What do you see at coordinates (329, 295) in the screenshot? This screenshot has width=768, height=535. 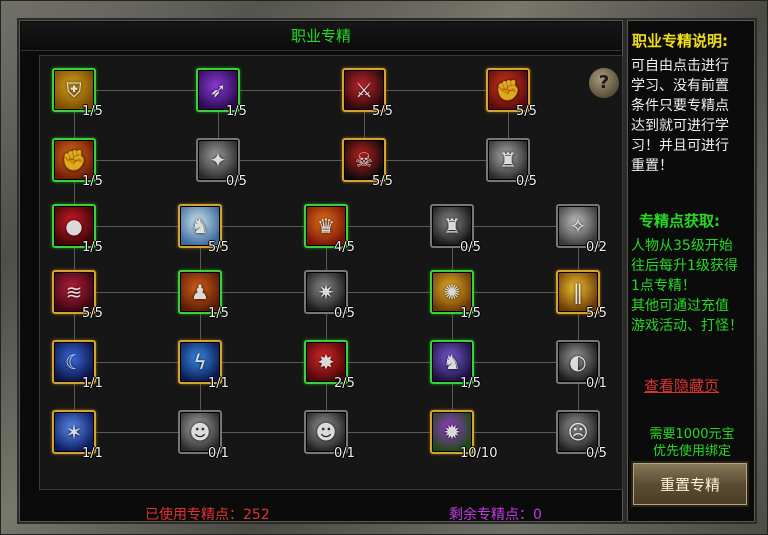 I see `talent-slot: ✷ 0/5` at bounding box center [329, 295].